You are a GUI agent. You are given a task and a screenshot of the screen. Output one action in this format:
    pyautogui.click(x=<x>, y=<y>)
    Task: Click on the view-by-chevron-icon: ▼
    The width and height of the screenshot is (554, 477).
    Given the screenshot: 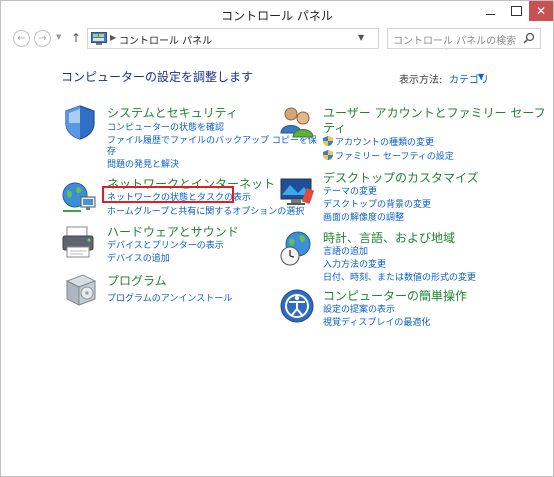 What is the action you would take?
    pyautogui.click(x=481, y=76)
    